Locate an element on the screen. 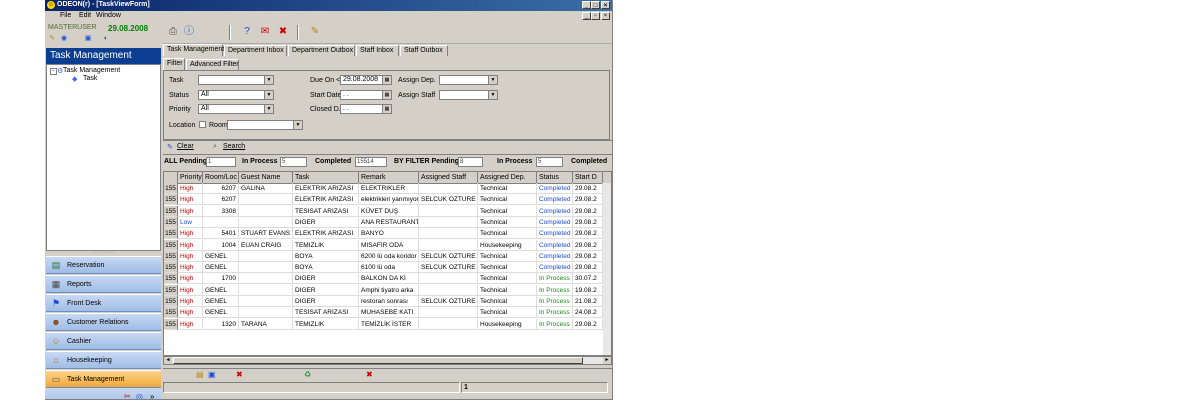 The image size is (1200, 400). minimize-button: _ is located at coordinates (586, 5).